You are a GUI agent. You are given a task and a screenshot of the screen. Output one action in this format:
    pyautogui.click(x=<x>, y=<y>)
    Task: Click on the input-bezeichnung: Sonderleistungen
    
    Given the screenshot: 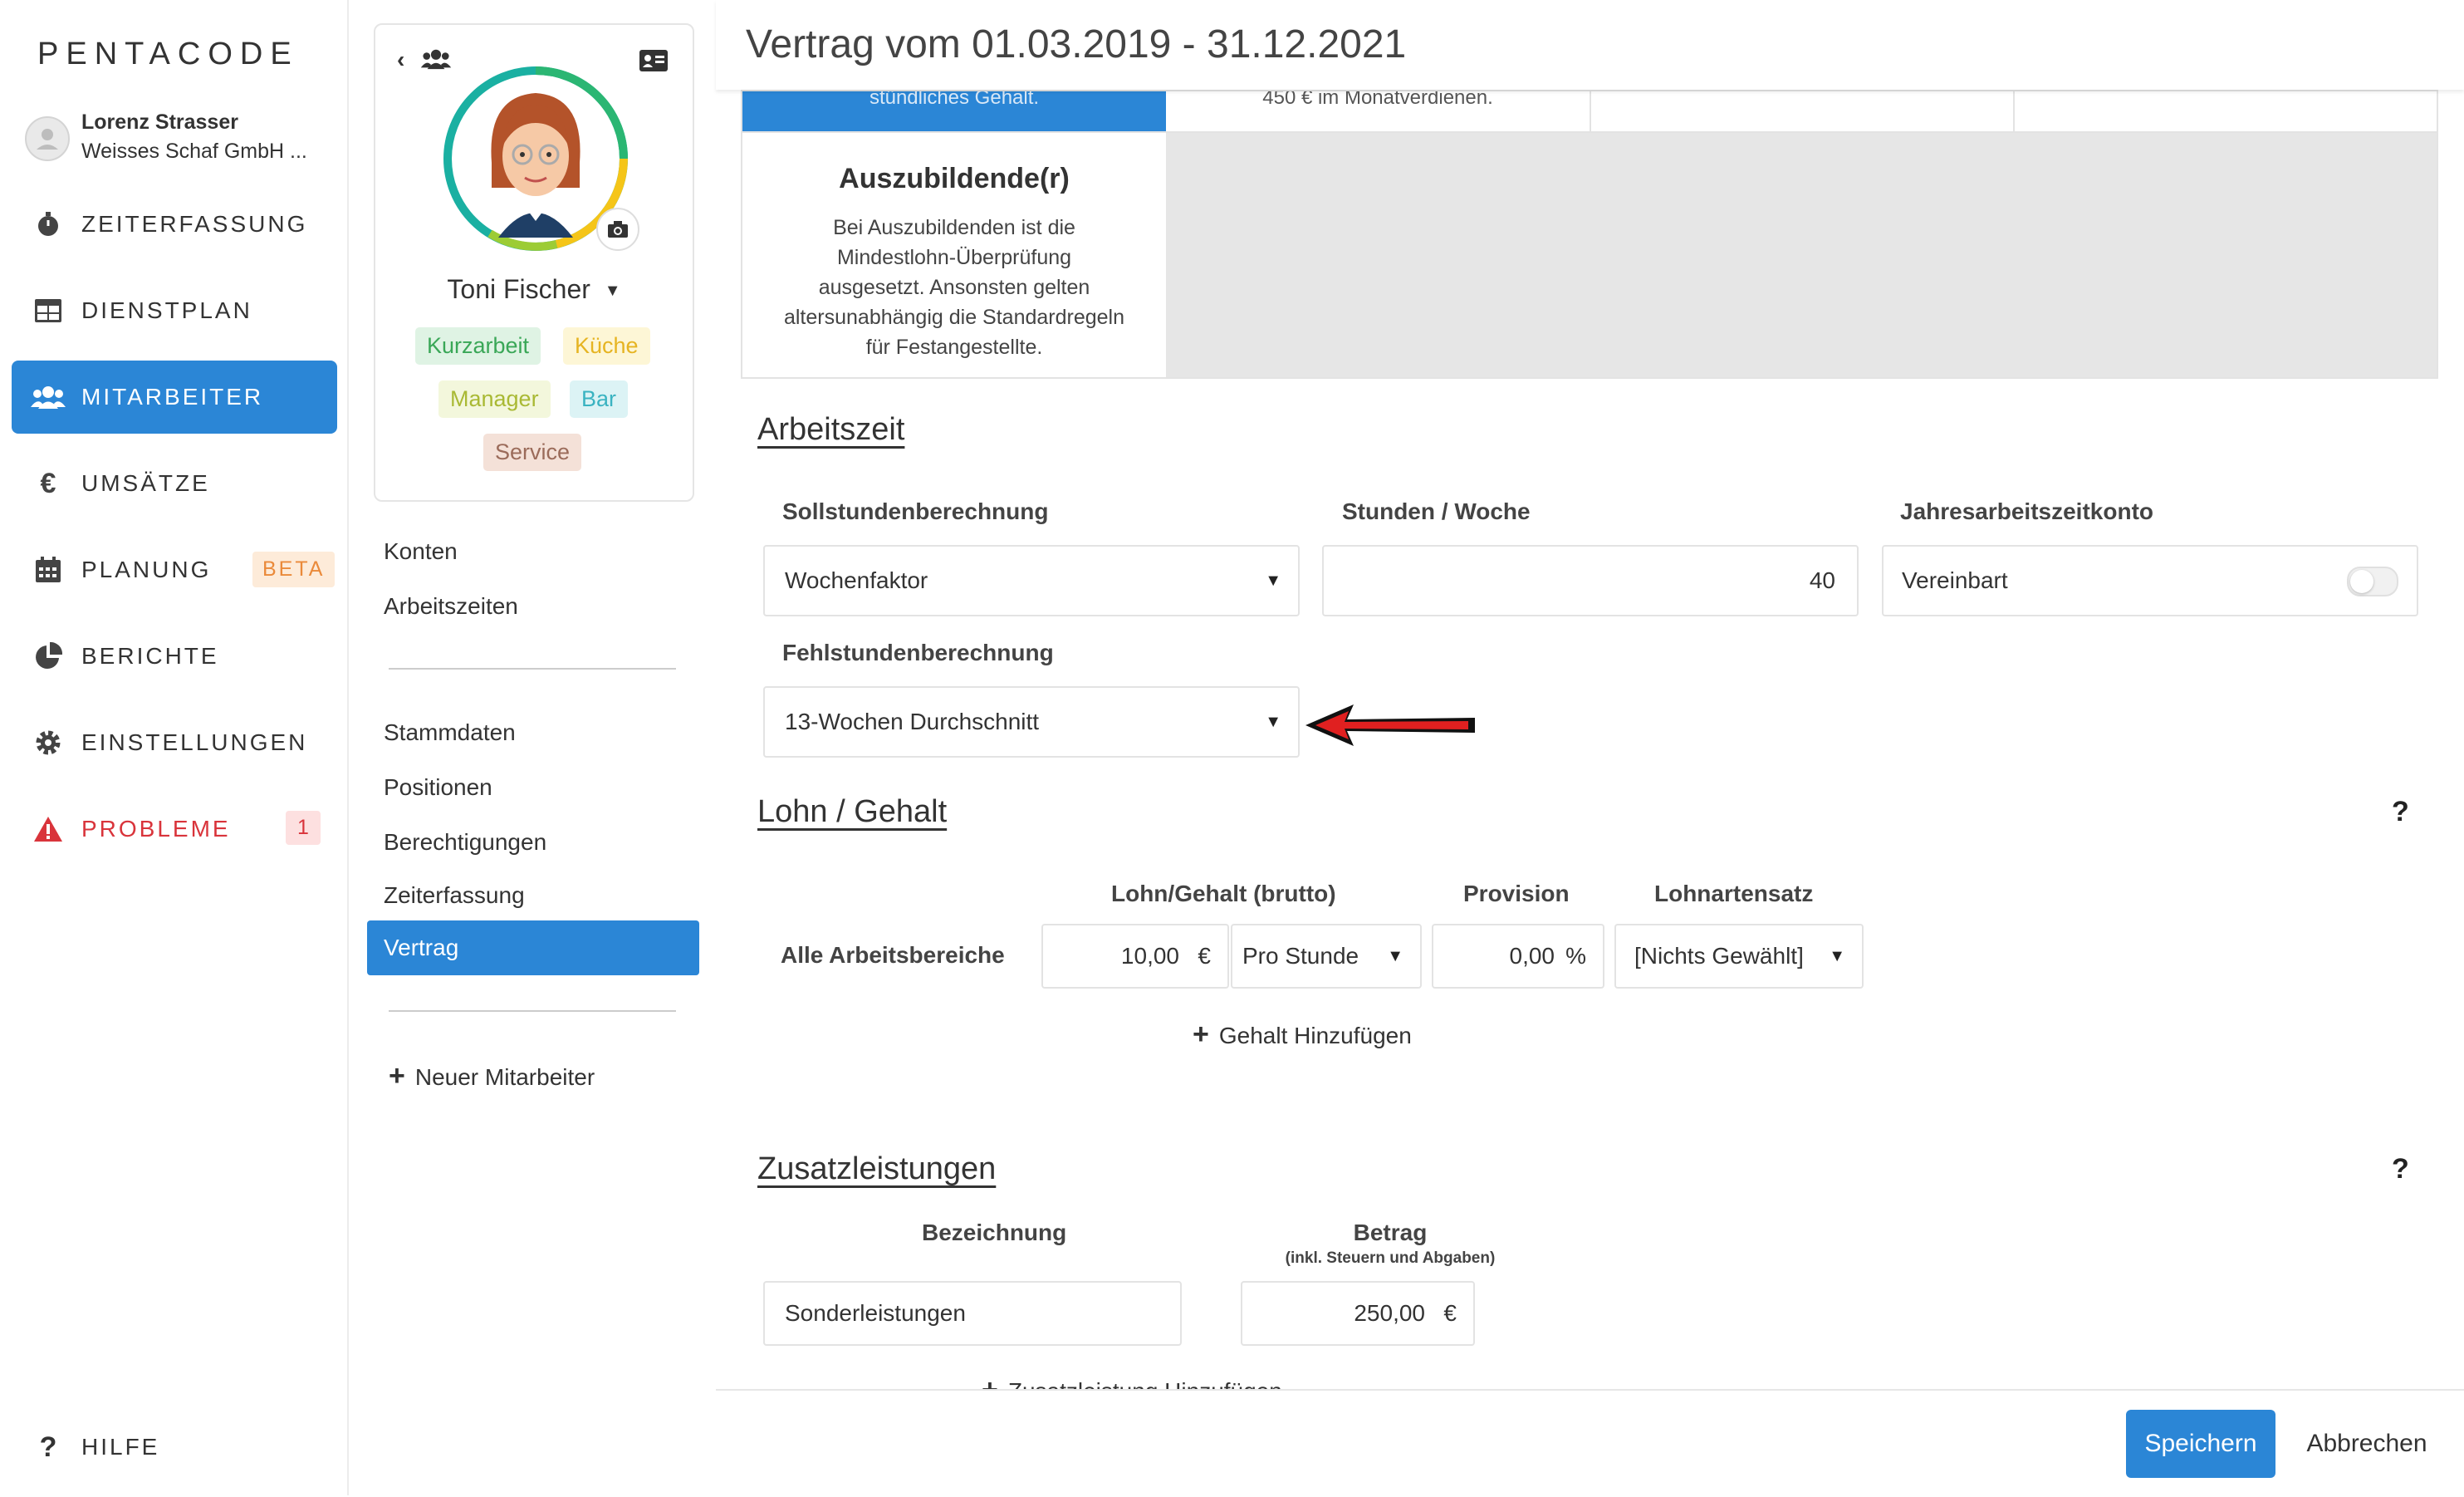 What is the action you would take?
    pyautogui.click(x=973, y=1313)
    